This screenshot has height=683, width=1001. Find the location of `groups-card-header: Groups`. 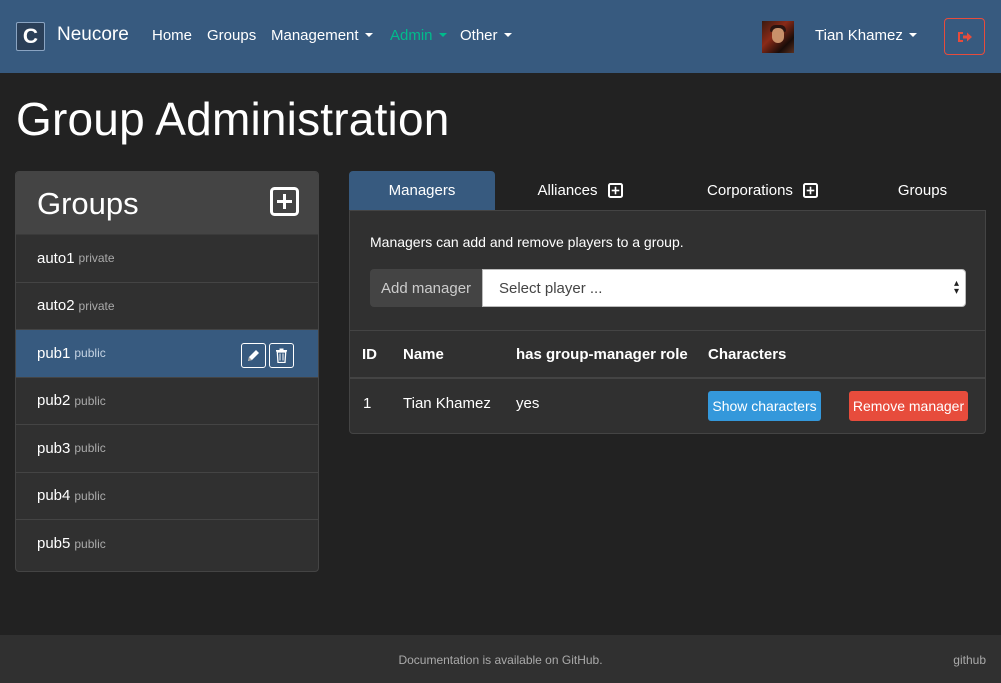

groups-card-header: Groups is located at coordinates (167, 203).